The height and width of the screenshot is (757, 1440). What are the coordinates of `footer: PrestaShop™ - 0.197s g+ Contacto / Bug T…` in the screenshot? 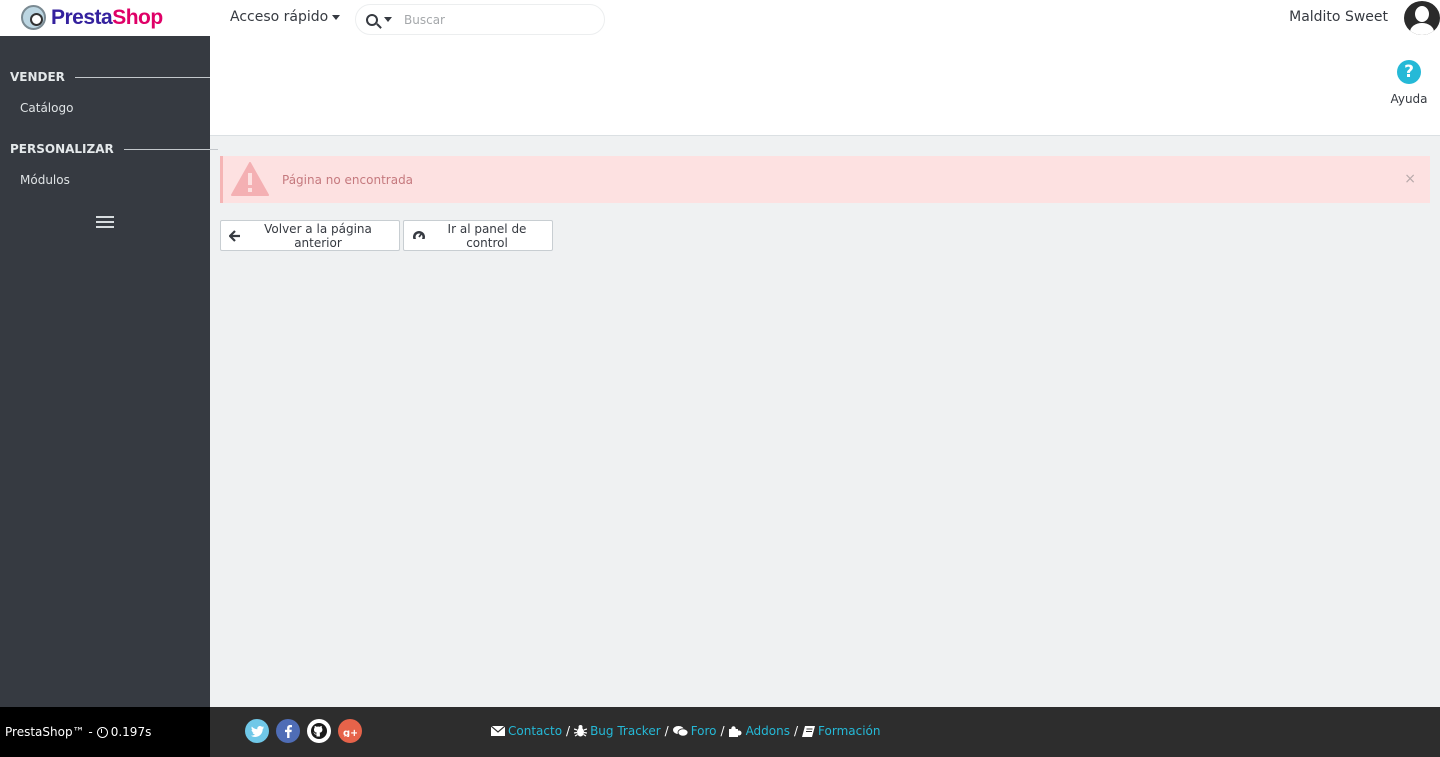 It's located at (720, 732).